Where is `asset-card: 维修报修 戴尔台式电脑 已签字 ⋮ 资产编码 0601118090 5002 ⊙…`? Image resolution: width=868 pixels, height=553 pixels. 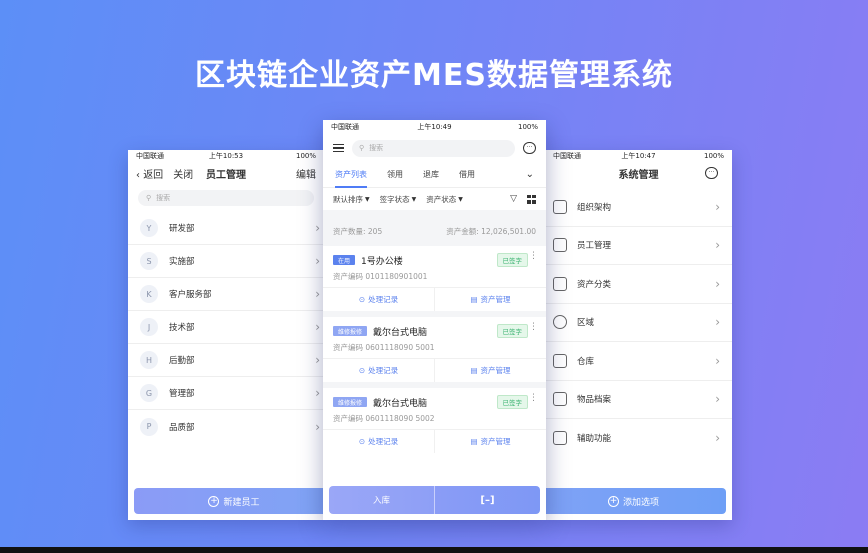 asset-card: 维修报修 戴尔台式电脑 已签字 ⋮ 资产编码 0601118090 5002 ⊙… is located at coordinates (434, 420).